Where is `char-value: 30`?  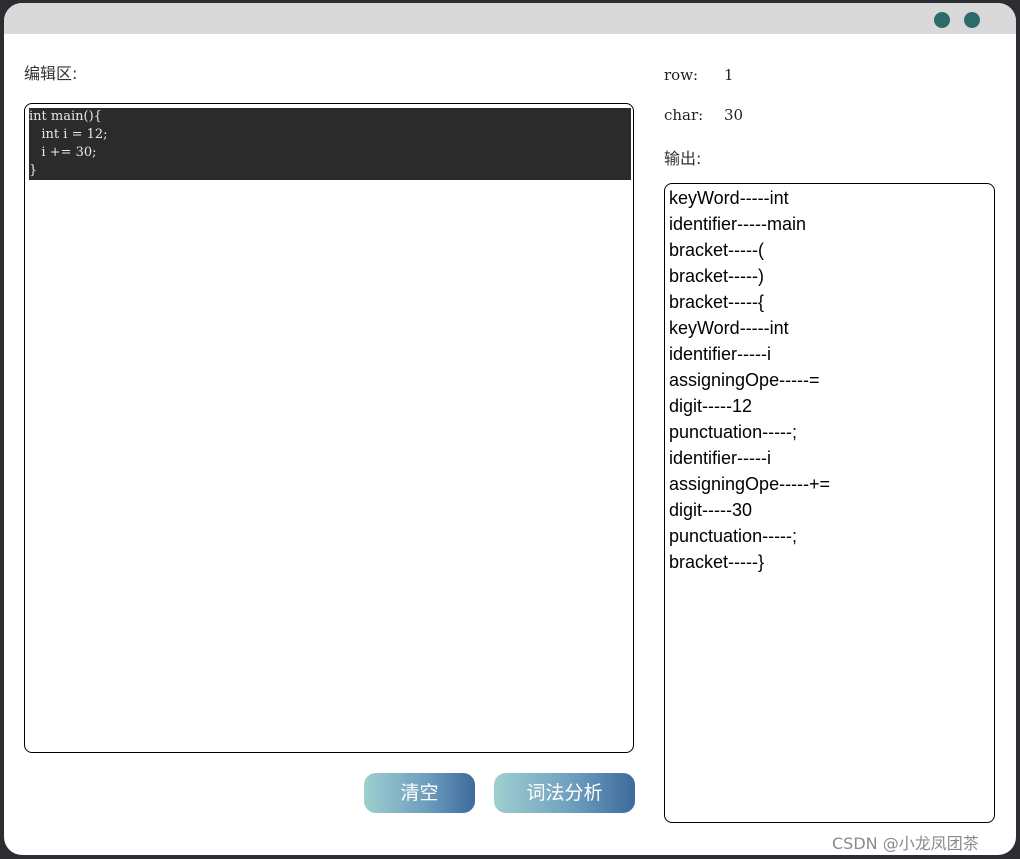
char-value: 30 is located at coordinates (734, 115).